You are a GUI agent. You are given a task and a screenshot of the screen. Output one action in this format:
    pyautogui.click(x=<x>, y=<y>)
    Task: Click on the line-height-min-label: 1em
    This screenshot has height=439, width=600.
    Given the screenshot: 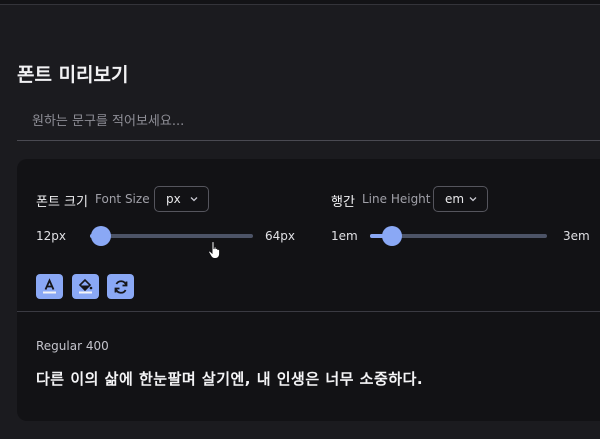 What is the action you would take?
    pyautogui.click(x=344, y=236)
    